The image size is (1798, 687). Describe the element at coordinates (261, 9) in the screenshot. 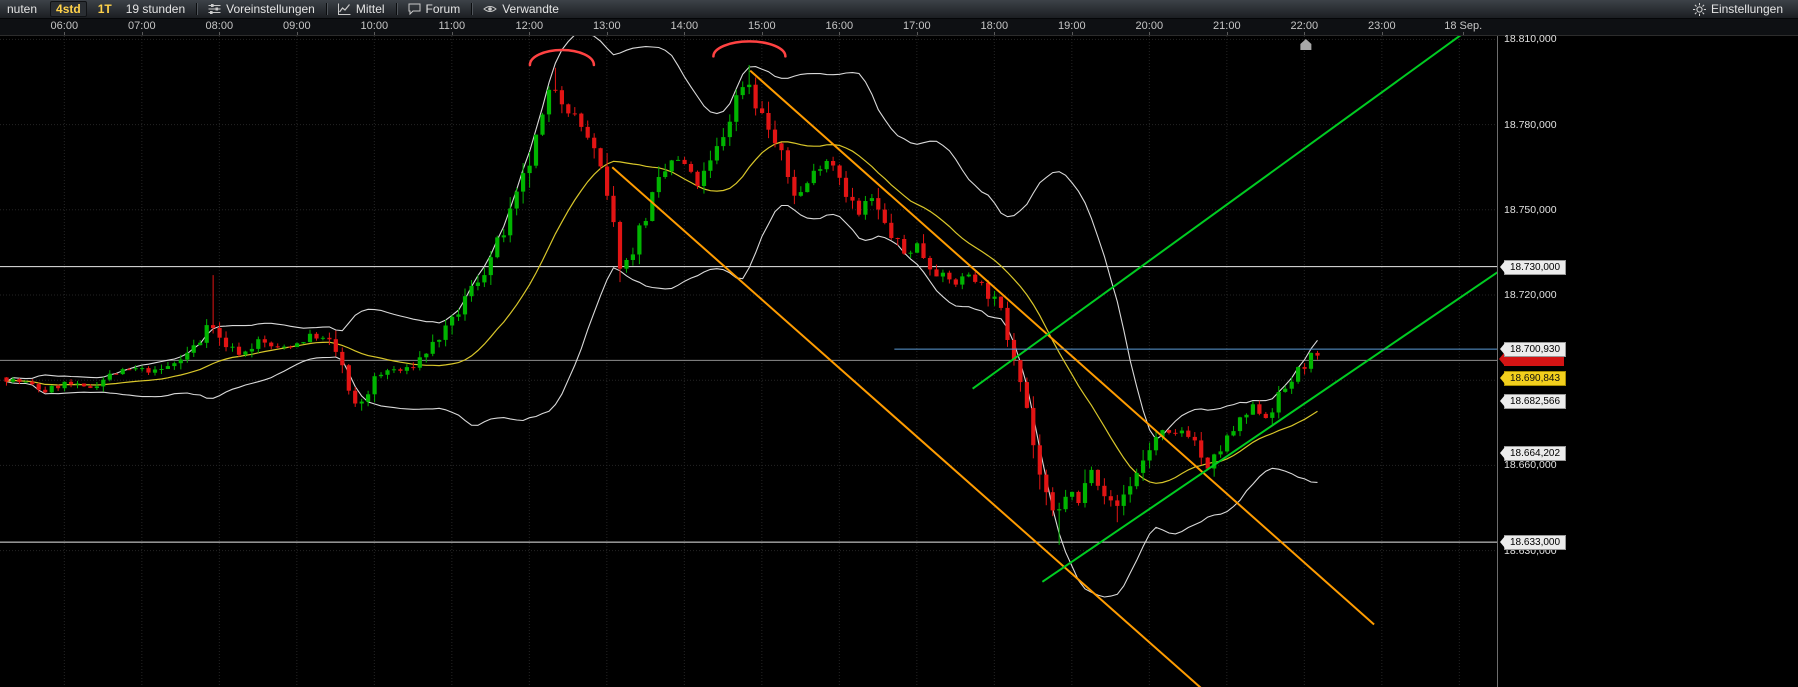

I see `toolbar-item-voreinstellungen: Voreinstellungen` at that location.